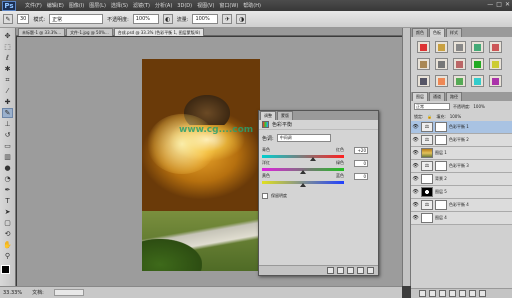 This screenshot has width=512, height=298. What do you see at coordinates (141, 5) in the screenshot?
I see `menu-filter: 滤镜(T)` at bounding box center [141, 5].